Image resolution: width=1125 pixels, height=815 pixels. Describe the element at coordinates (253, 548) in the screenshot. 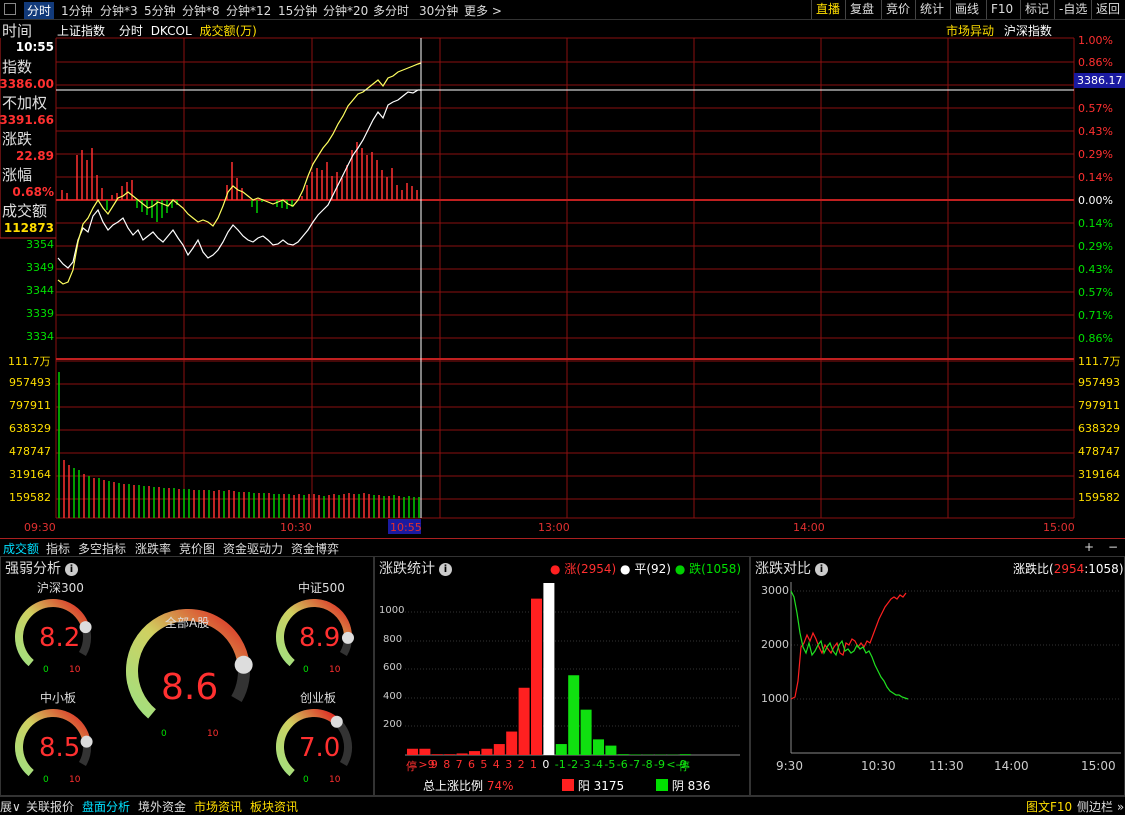

I see `tab-fund-drive: 资金驱动力` at that location.